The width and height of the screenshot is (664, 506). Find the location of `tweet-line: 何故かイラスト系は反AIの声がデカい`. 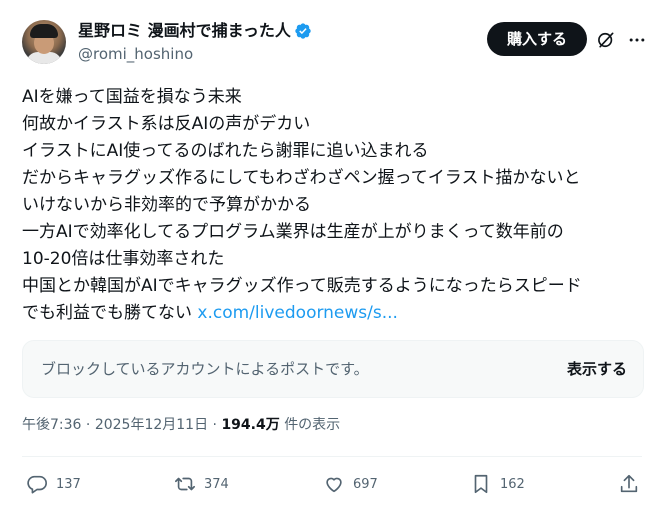

tweet-line: 何故かイラスト系は反AIの声がデカい is located at coordinates (166, 124).